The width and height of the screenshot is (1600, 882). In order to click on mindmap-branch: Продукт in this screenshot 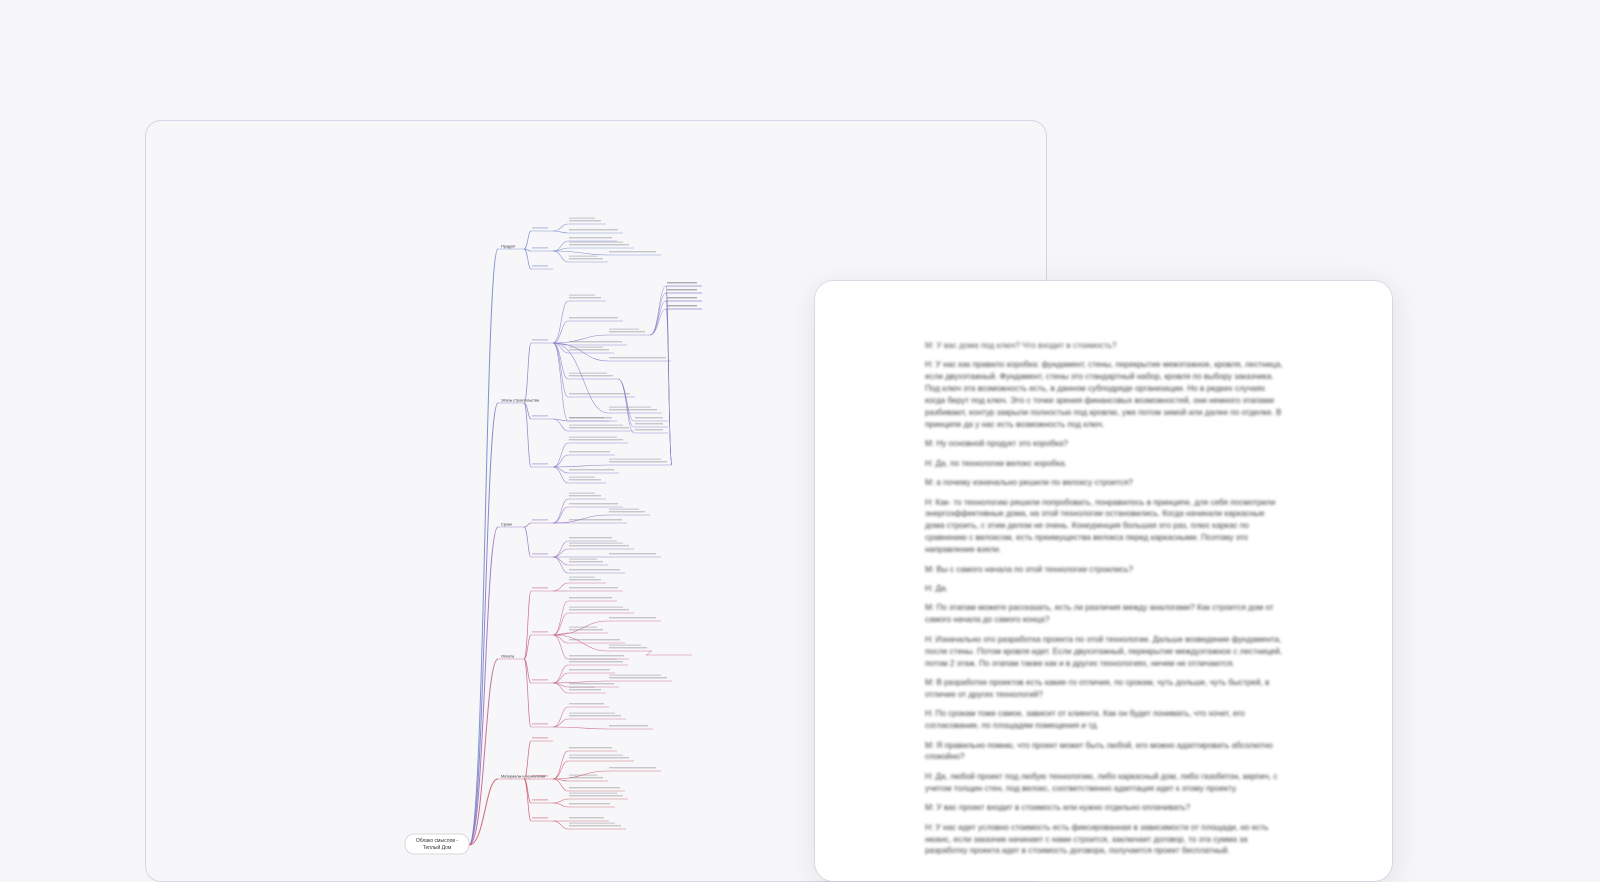, I will do `click(564, 531)`.